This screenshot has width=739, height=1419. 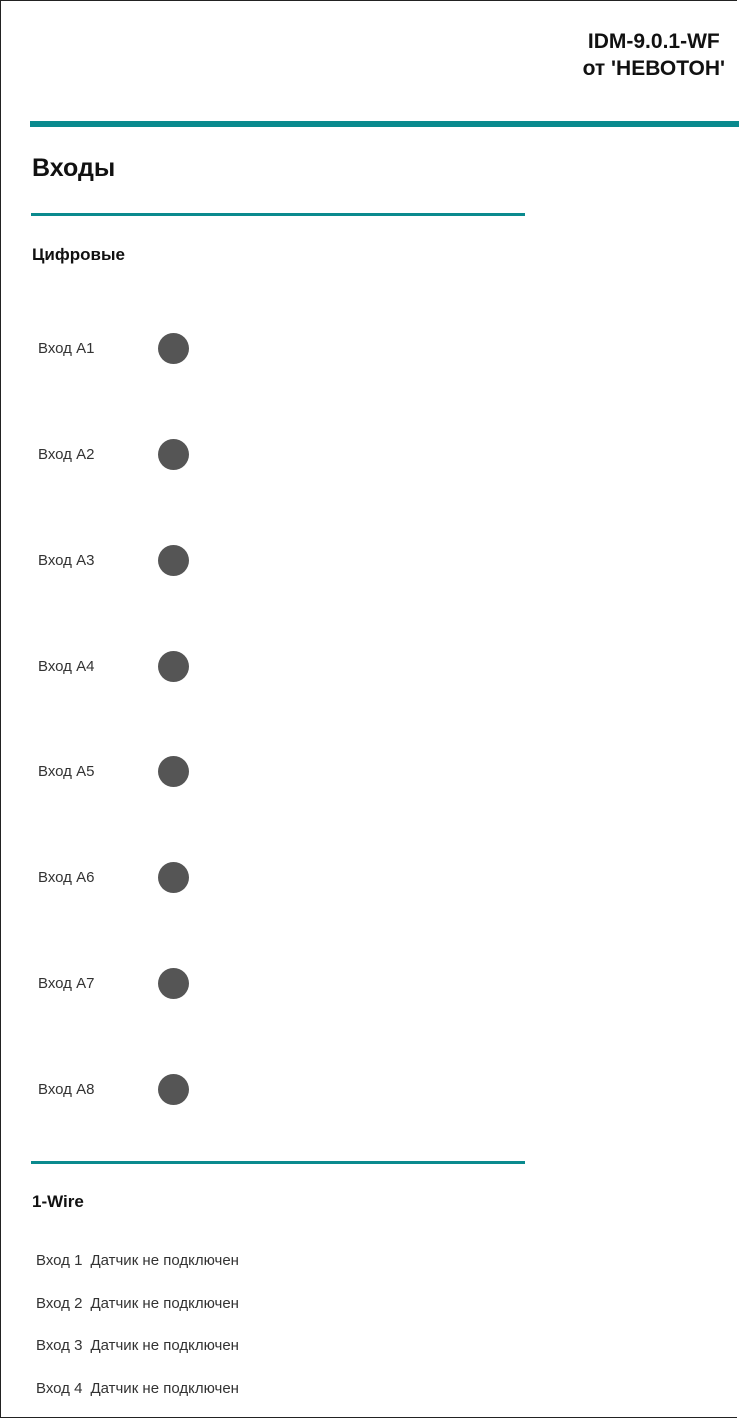 What do you see at coordinates (66, 1089) in the screenshot?
I see `digital-input-label: Вход А8` at bounding box center [66, 1089].